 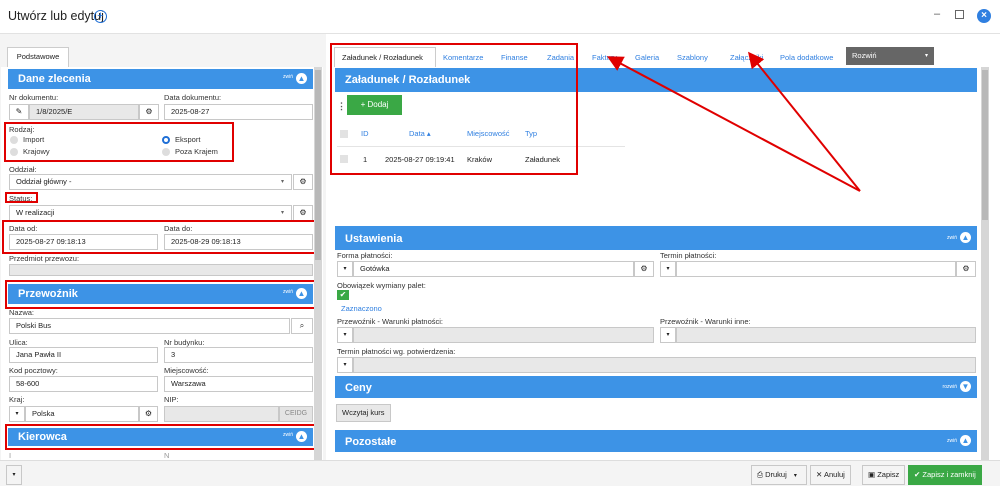 What do you see at coordinates (343, 295) in the screenshot?
I see `obowiazek-checkbox: ✔` at bounding box center [343, 295].